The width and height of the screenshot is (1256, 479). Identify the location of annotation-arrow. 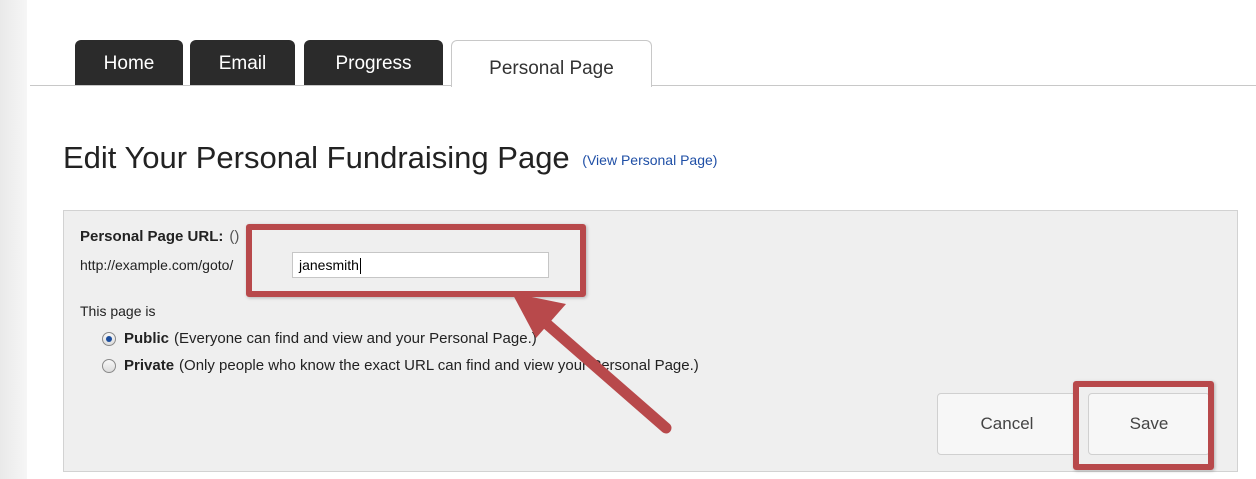
(592, 363).